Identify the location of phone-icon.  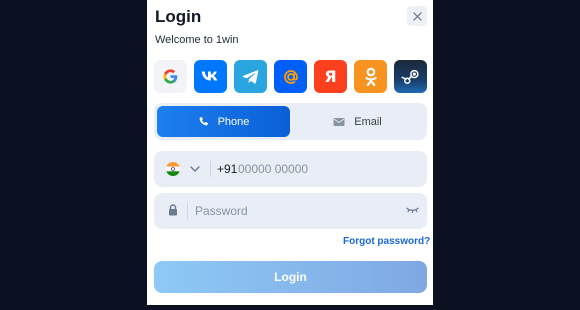
(203, 121).